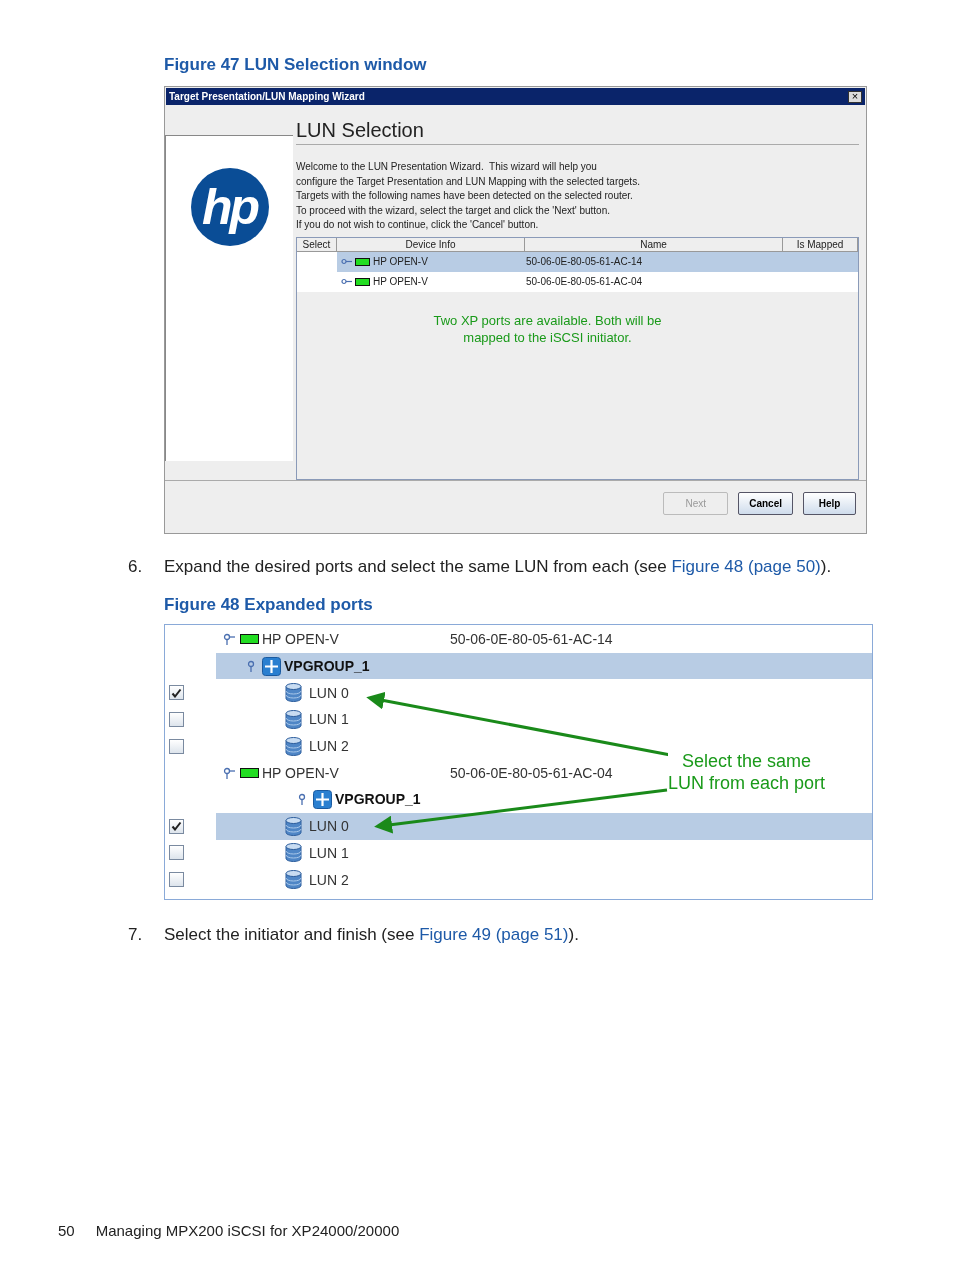 This screenshot has height=1271, width=954. What do you see at coordinates (654, 244) in the screenshot?
I see `column-header: Name` at bounding box center [654, 244].